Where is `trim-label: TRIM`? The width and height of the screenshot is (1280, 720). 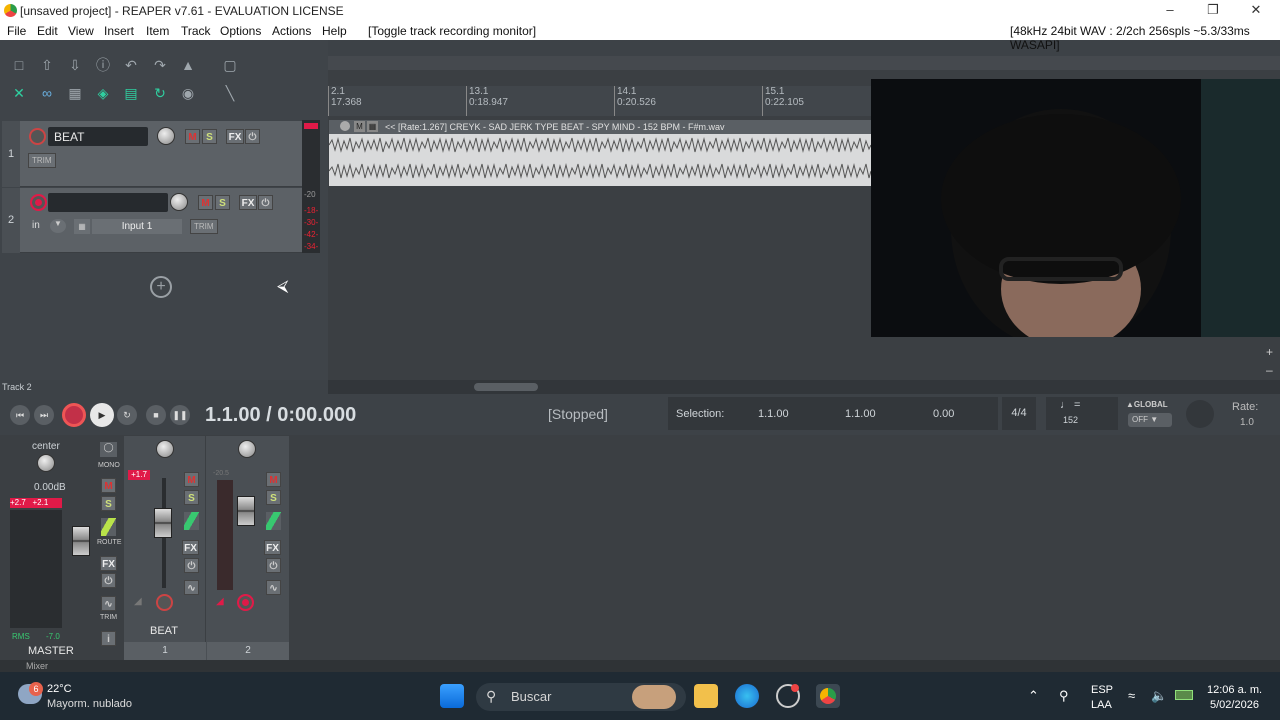
trim-label: TRIM is located at coordinates (108, 617).